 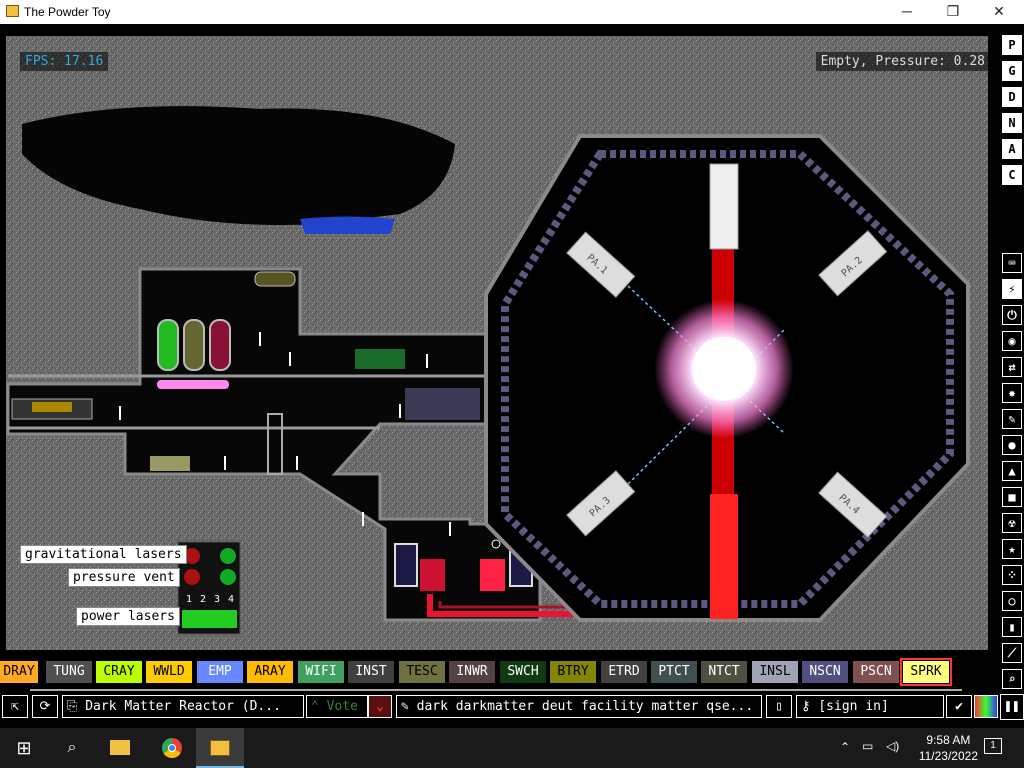 I want to click on chrome-icon, so click(x=172, y=748).